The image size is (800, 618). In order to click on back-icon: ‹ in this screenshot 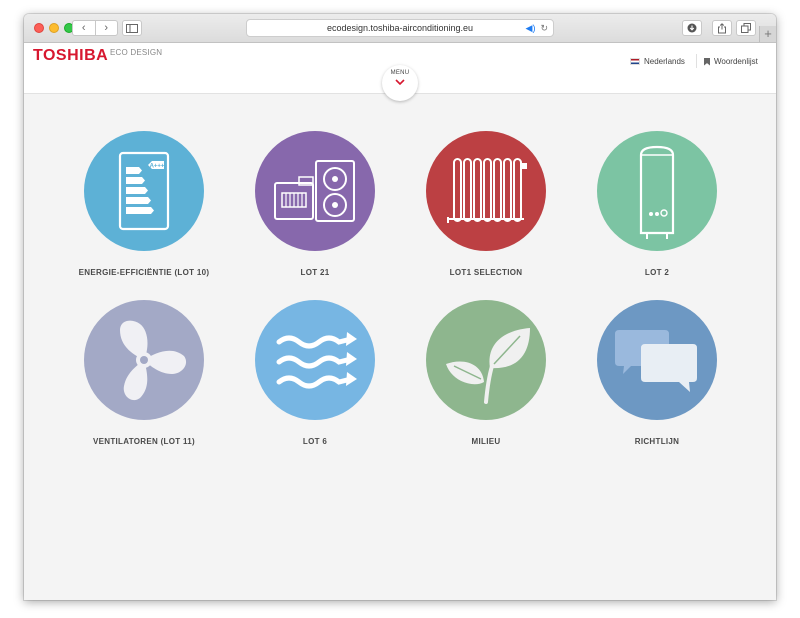, I will do `click(84, 28)`.